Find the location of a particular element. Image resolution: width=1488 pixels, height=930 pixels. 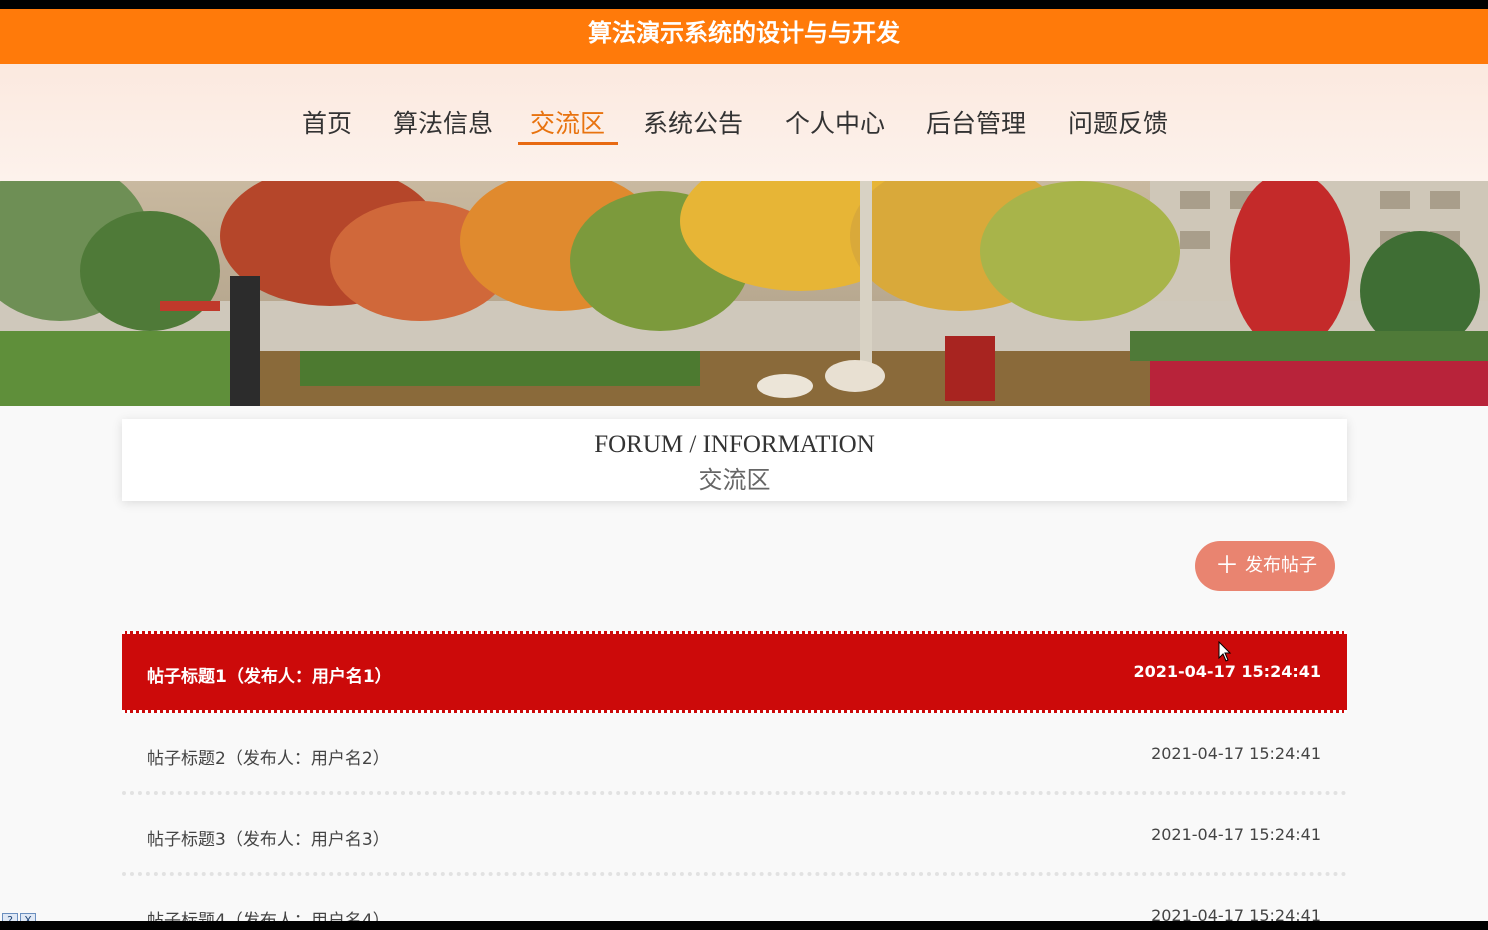

post-title: 帖子标题1（发布人：用户名1） is located at coordinates (269, 677).